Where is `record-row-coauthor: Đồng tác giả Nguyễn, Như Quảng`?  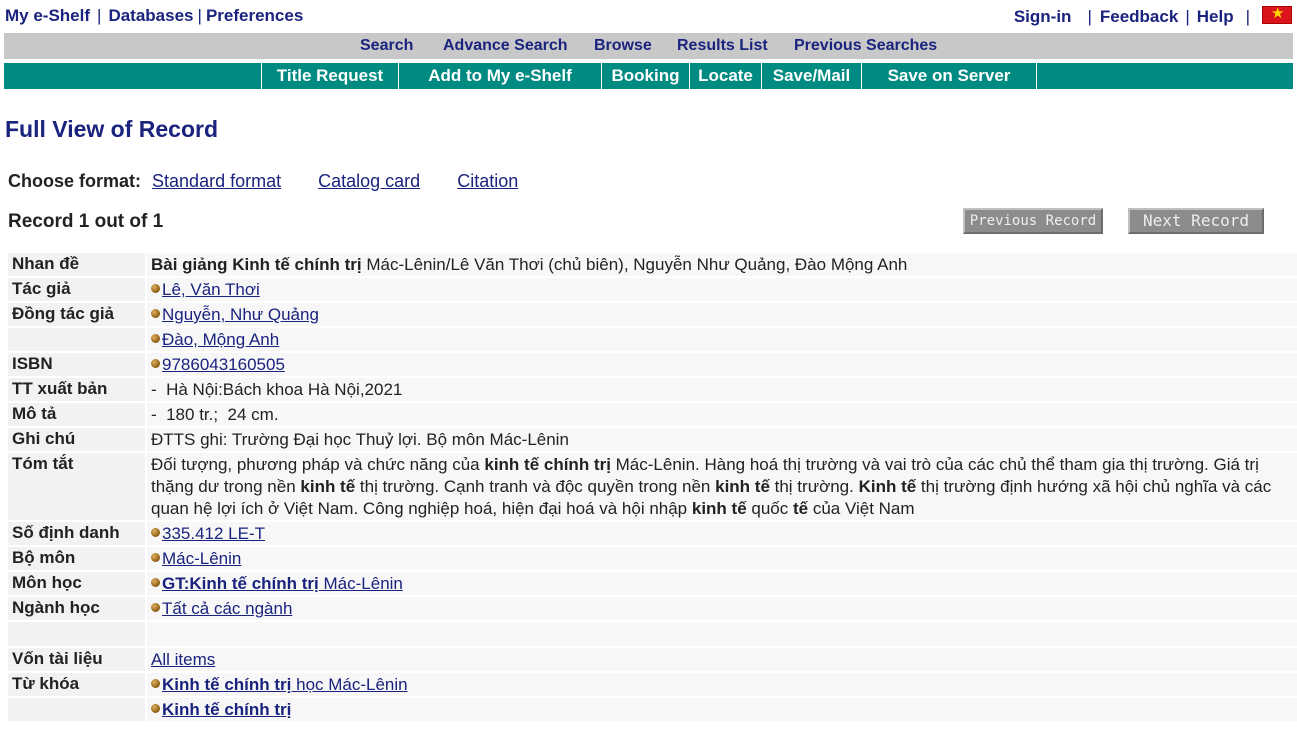
record-row-coauthor: Đồng tác giả Nguyễn, Như Quảng is located at coordinates (652, 315).